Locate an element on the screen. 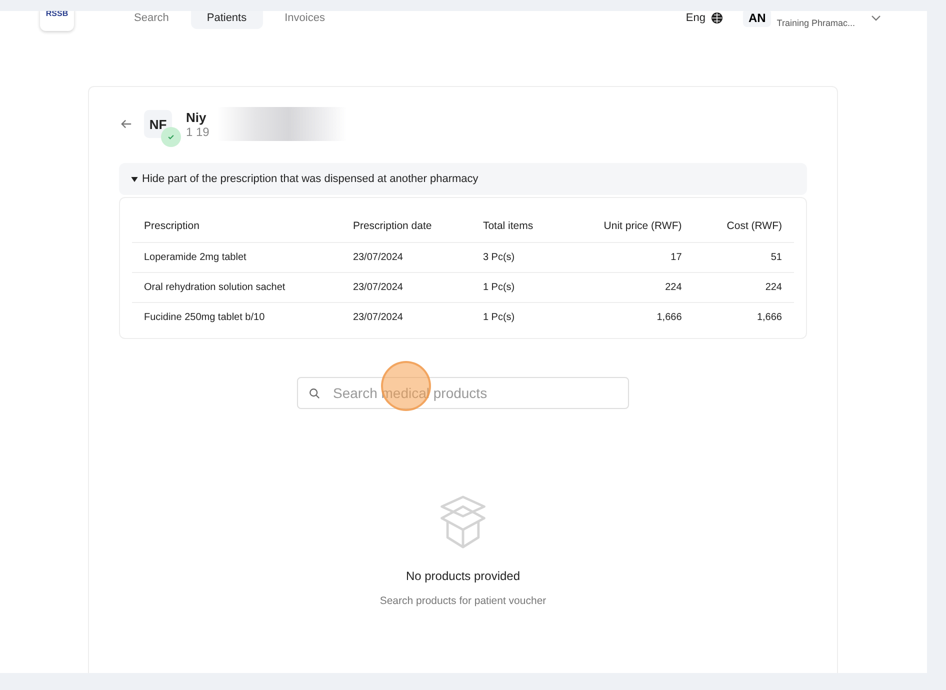 This screenshot has width=946, height=690. caret-down-icon is located at coordinates (134, 179).